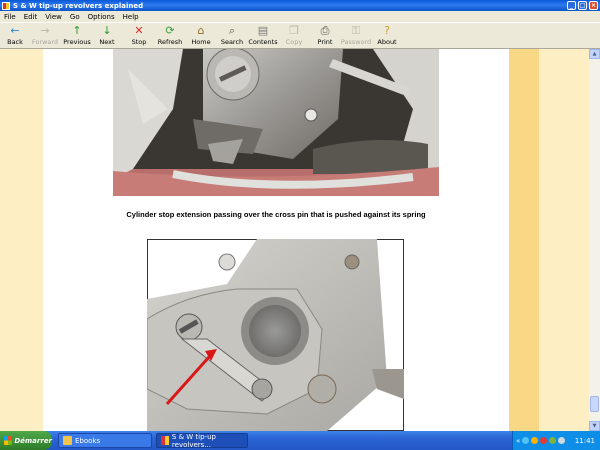 The image size is (600, 450). What do you see at coordinates (232, 42) in the screenshot?
I see `search-label: Search` at bounding box center [232, 42].